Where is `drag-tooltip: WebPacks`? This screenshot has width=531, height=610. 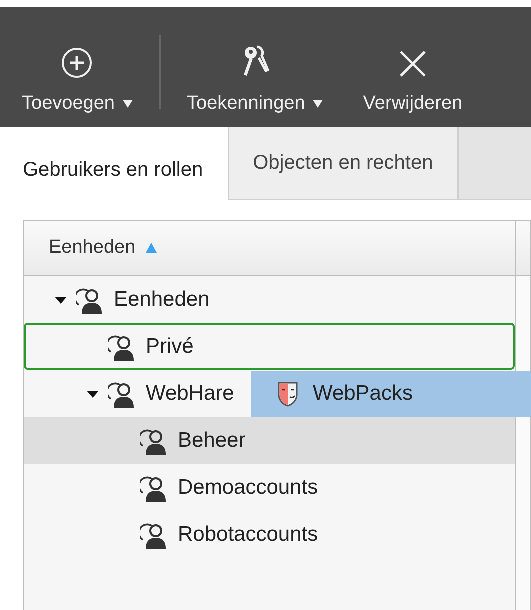
drag-tooltip: WebPacks is located at coordinates (391, 394).